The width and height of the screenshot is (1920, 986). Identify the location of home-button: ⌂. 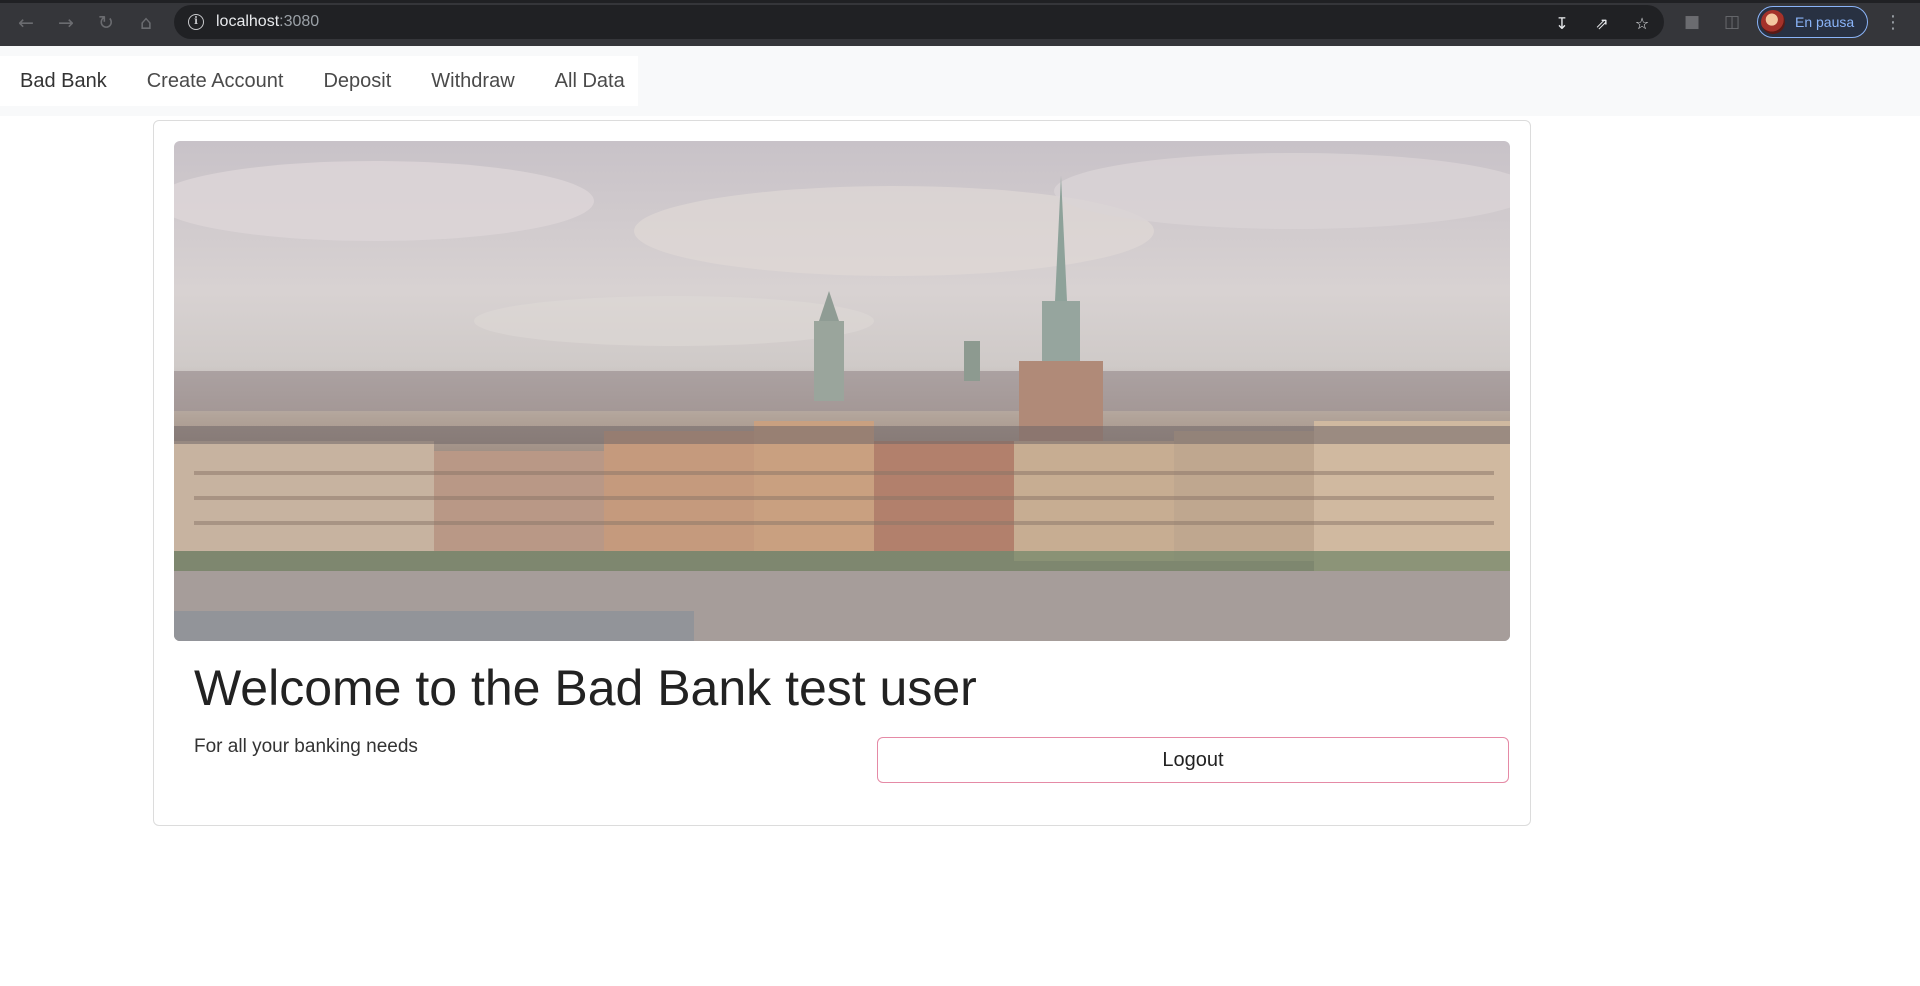
(146, 23).